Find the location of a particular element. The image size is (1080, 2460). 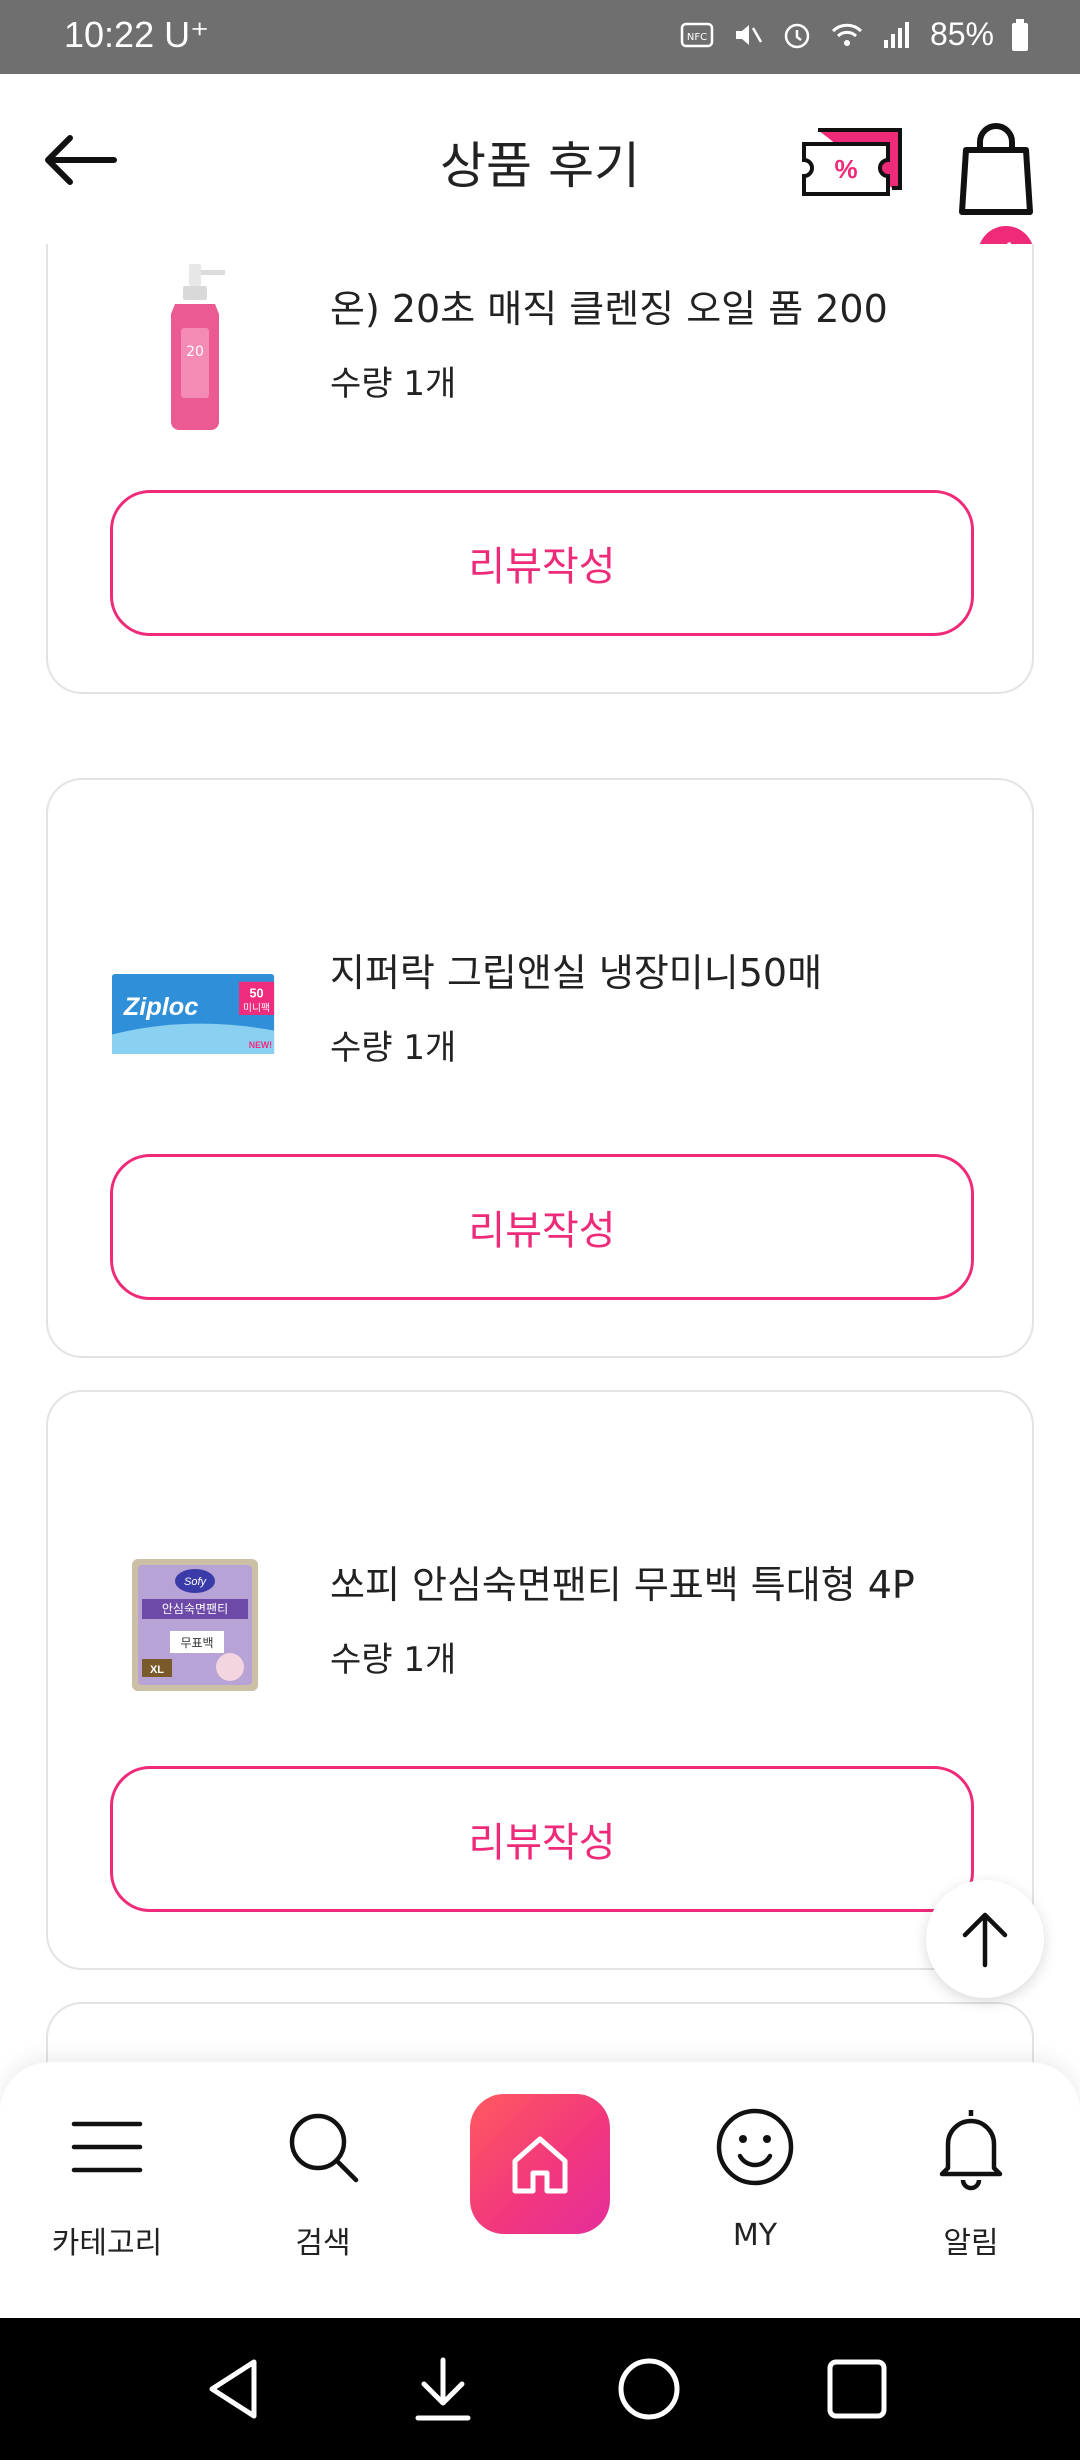

bottom-nav: 카테고리 검색 MY 알림 is located at coordinates (540, 2190).